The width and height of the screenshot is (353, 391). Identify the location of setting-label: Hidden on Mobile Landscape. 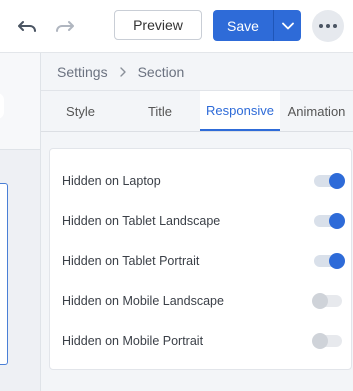
(143, 301).